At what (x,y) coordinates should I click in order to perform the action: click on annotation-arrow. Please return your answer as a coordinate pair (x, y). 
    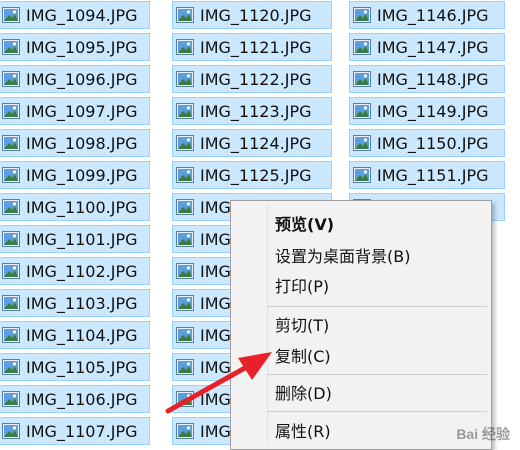
    Looking at the image, I should click on (218, 383).